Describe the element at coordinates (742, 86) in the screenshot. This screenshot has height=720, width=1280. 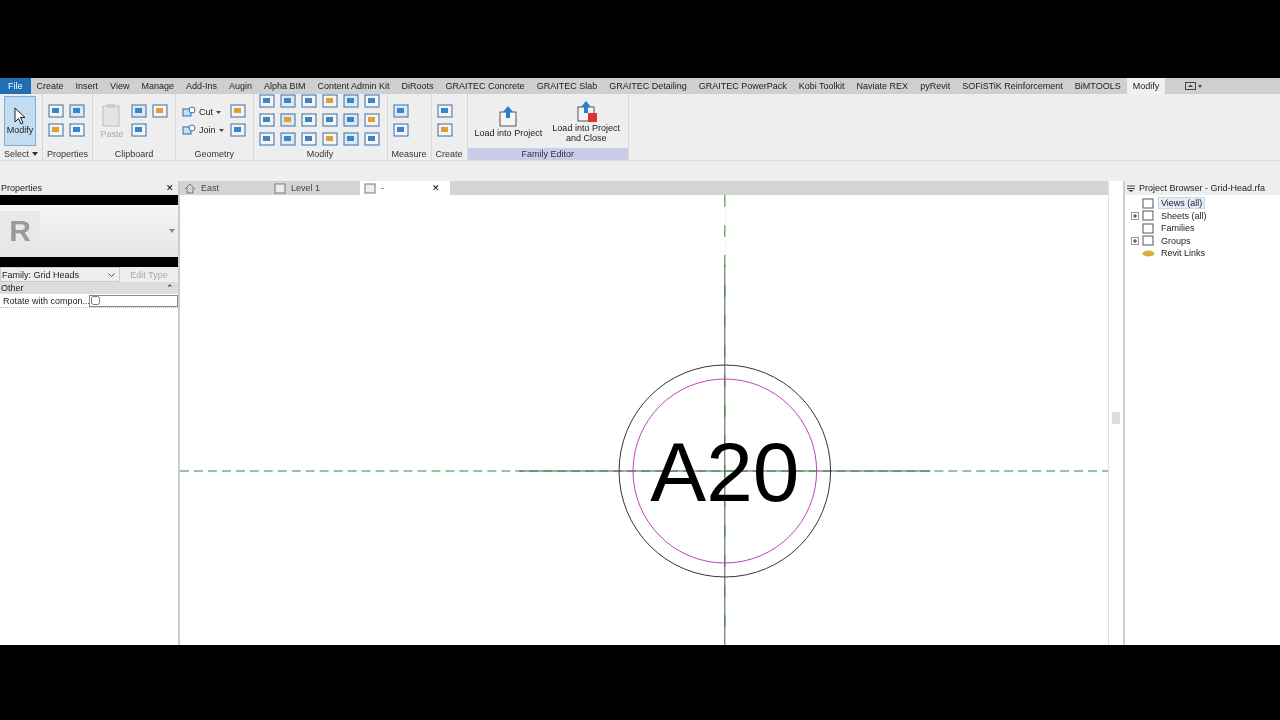
I see `ribbon-tab: GRAITEC PowerPack` at that location.